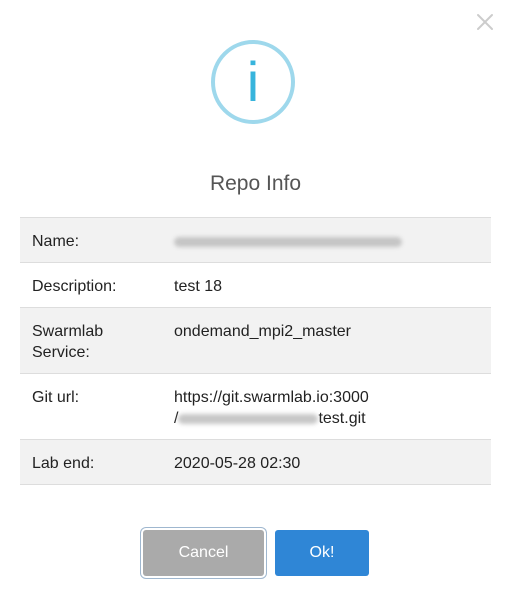  I want to click on name-value, so click(326, 240).